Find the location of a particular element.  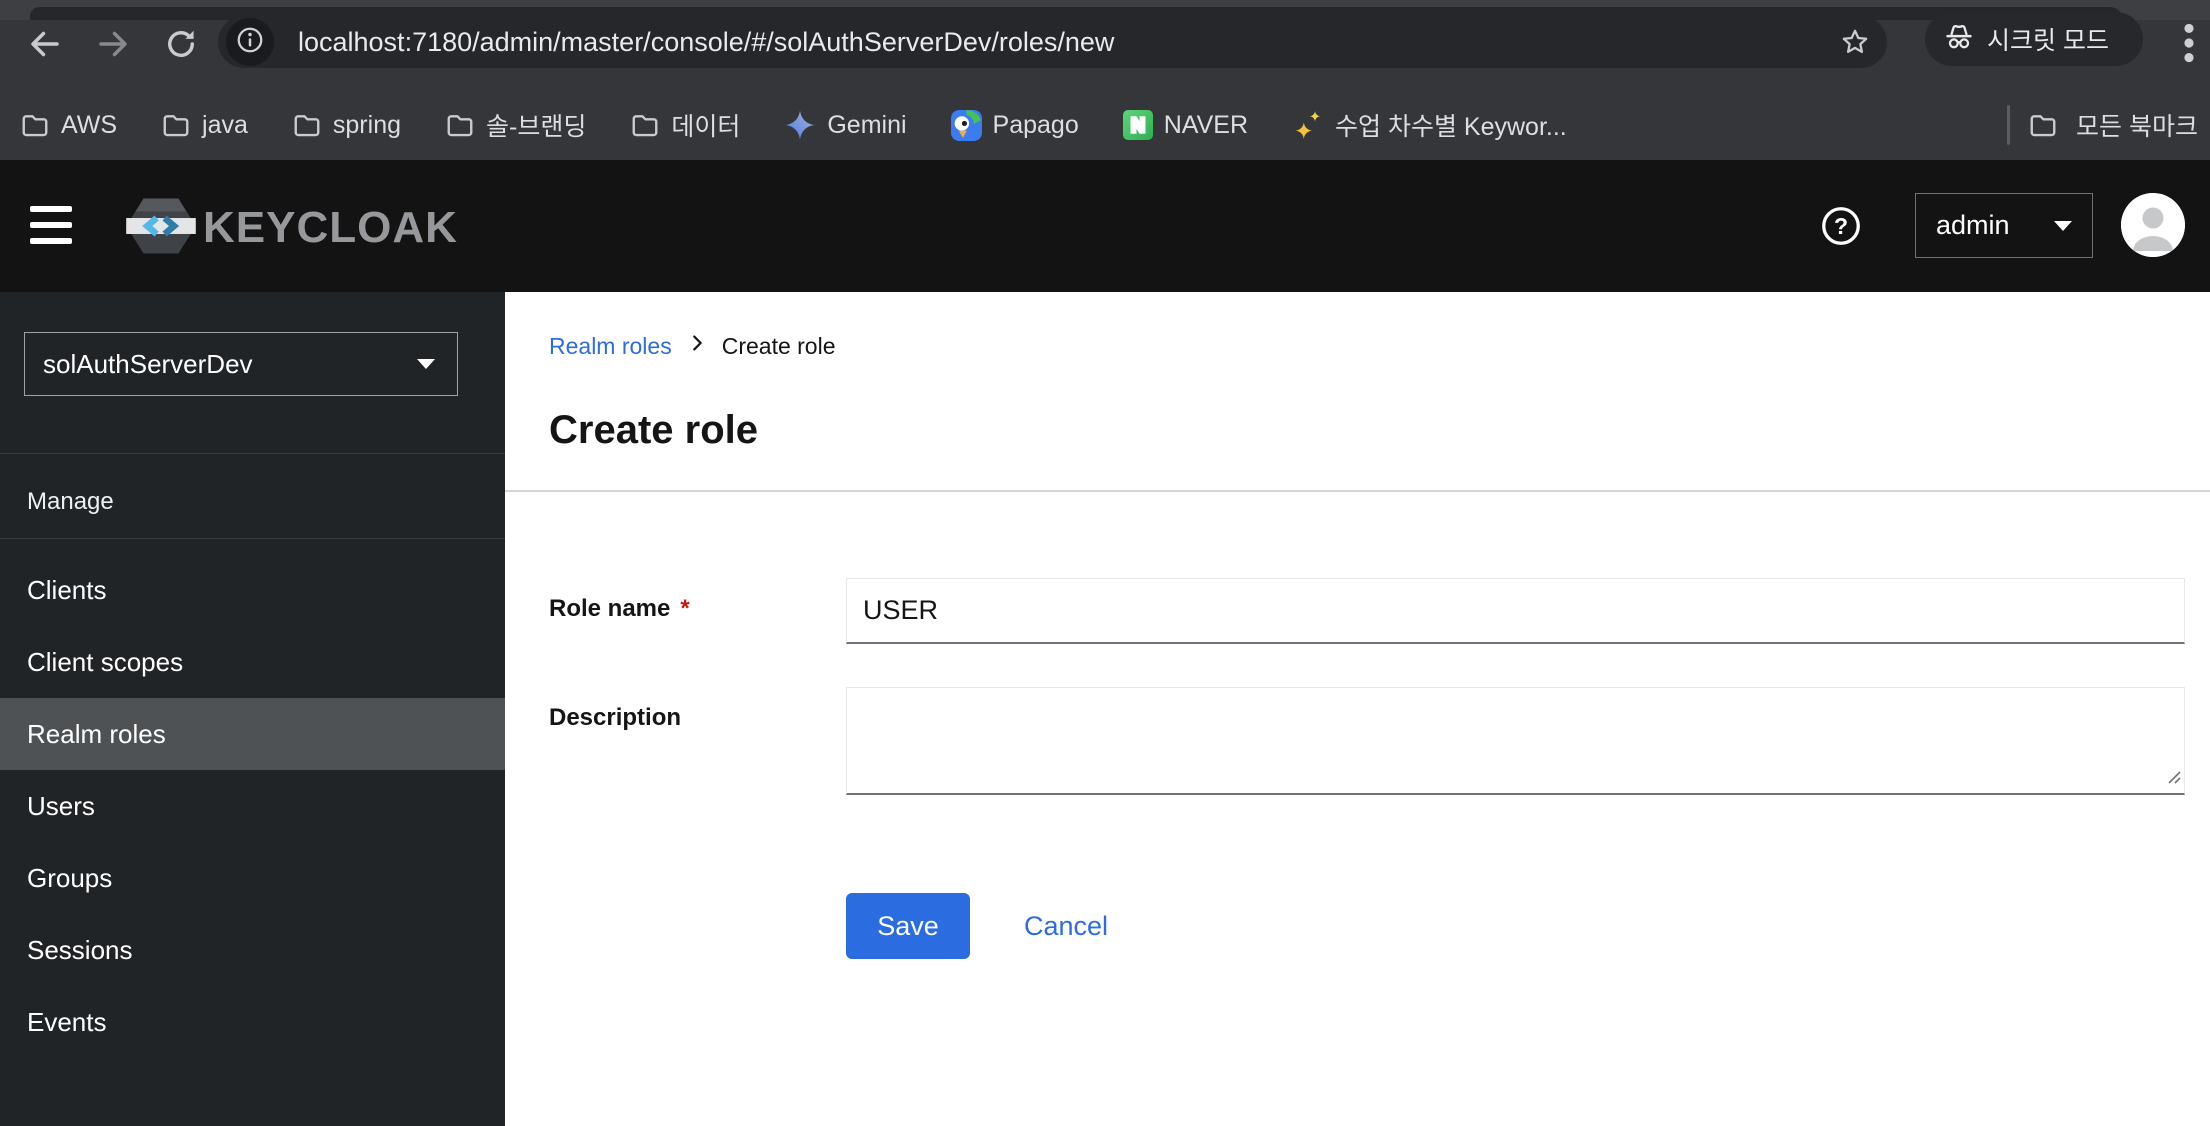

bookmark-item: 솔-브랜딩 is located at coordinates (515, 125).